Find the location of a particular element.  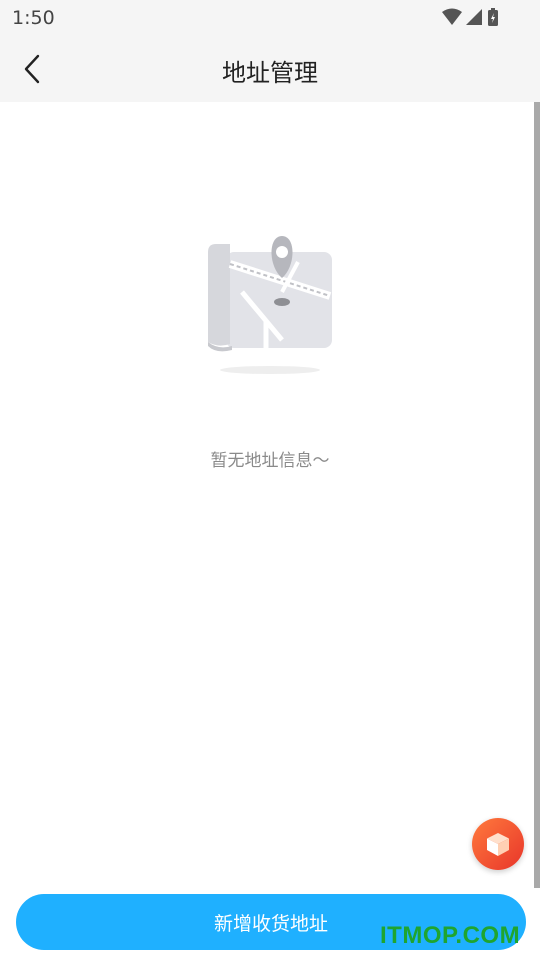

battery-charging-icon is located at coordinates (493, 17).